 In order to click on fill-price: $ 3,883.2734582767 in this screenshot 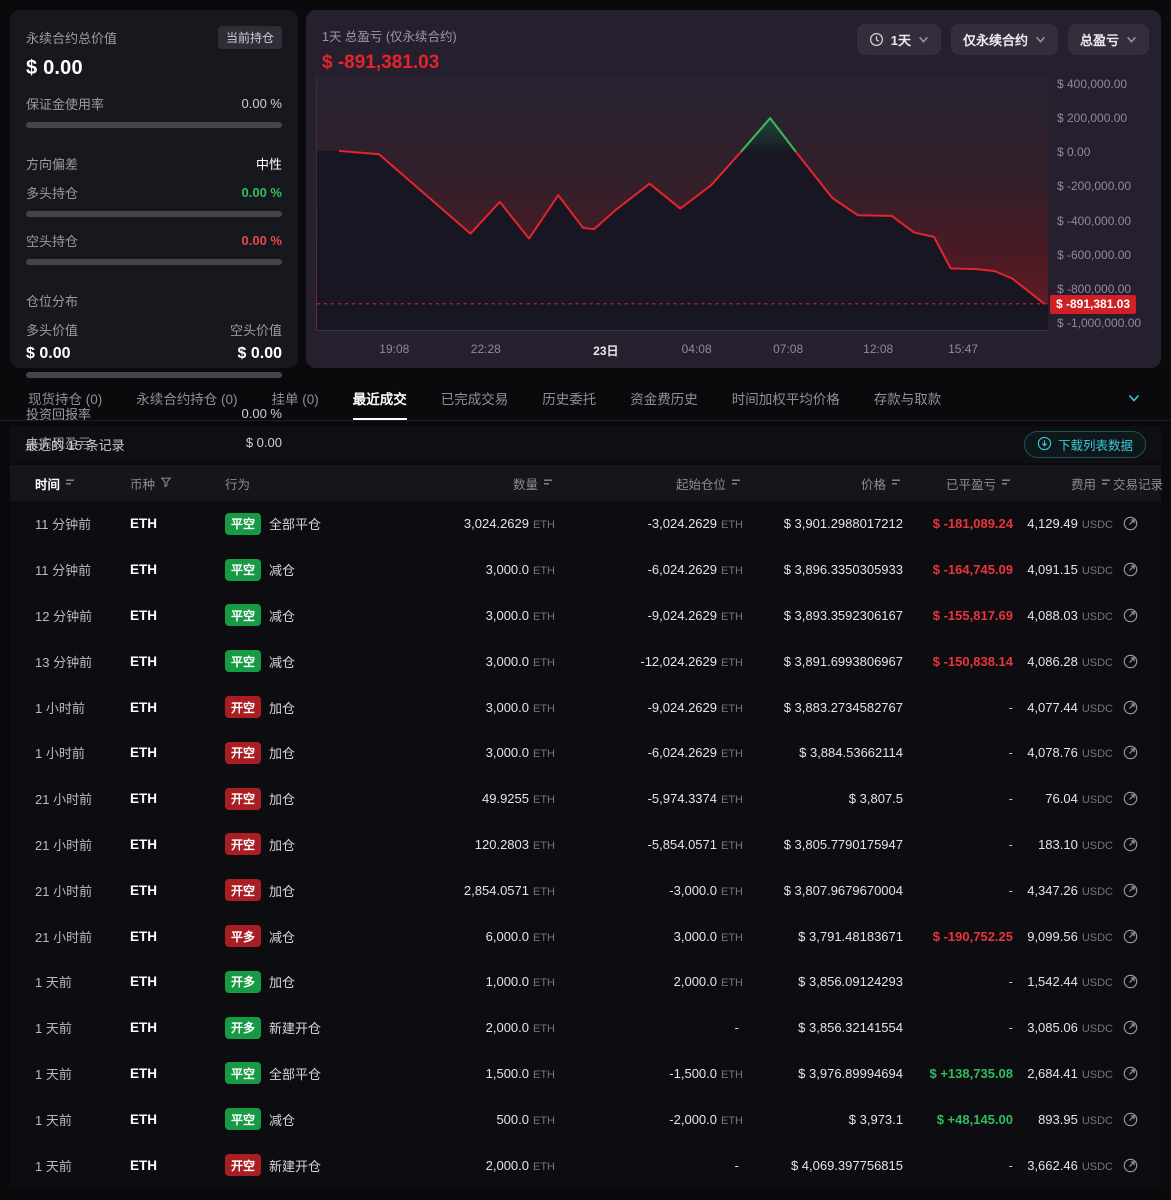, I will do `click(843, 707)`.